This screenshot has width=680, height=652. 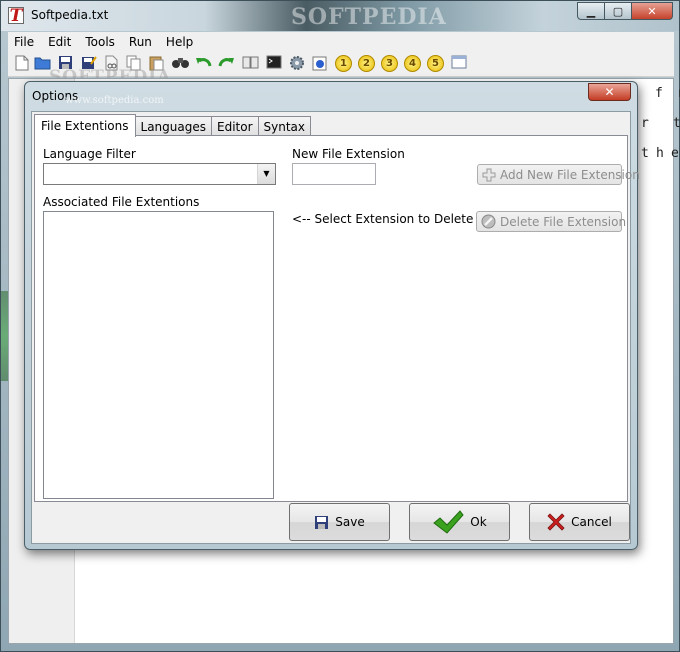 I want to click on terminal-icon, so click(x=273, y=63).